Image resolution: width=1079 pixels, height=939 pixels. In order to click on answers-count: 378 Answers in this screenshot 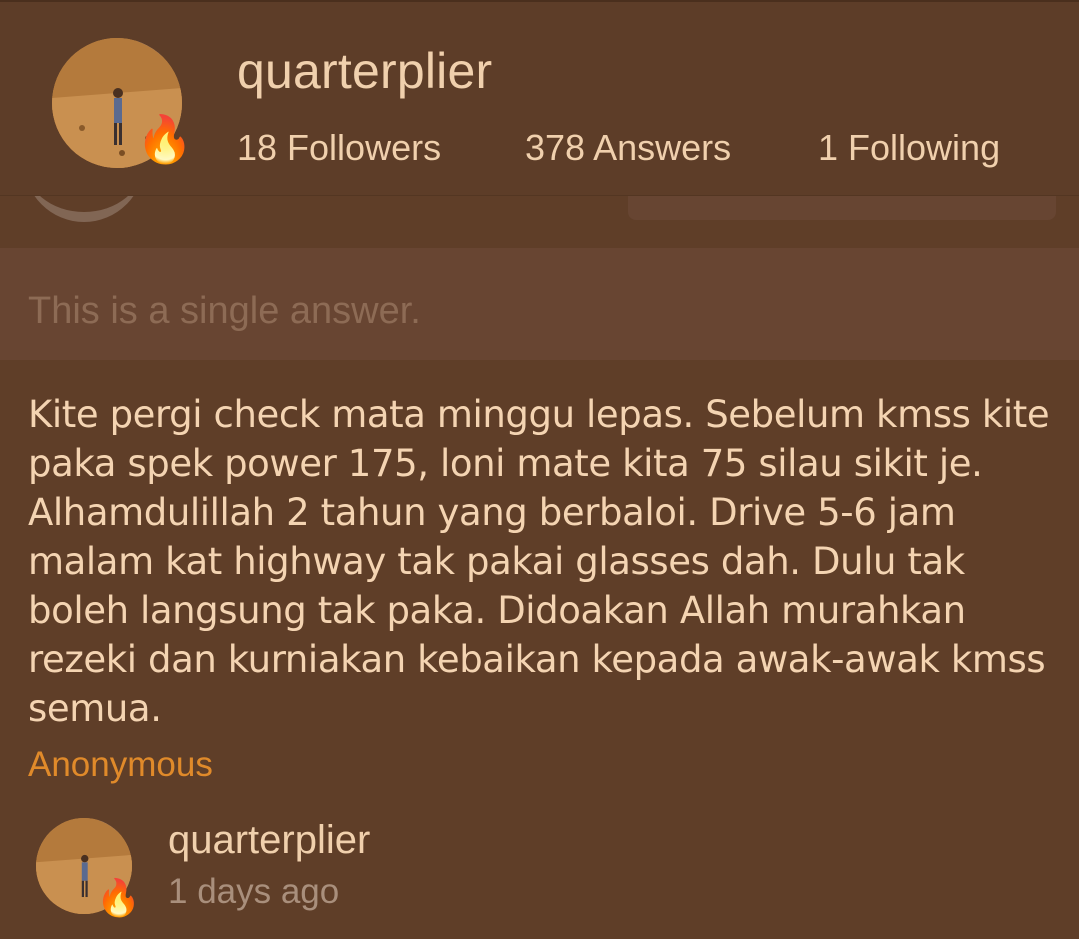, I will do `click(628, 148)`.